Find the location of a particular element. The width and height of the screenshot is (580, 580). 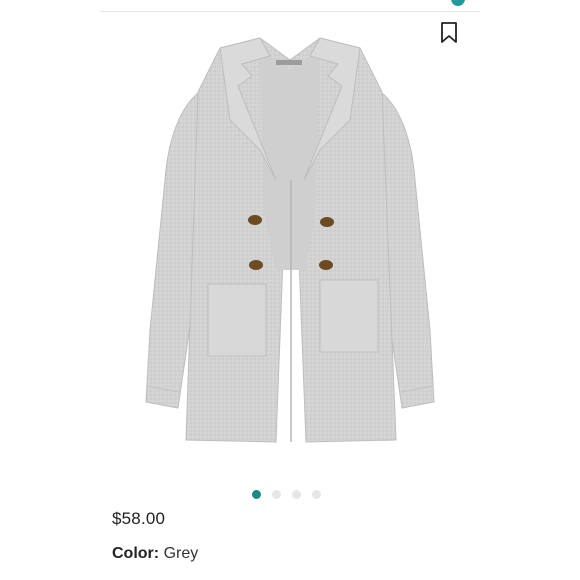

color-value: Grey is located at coordinates (181, 553).